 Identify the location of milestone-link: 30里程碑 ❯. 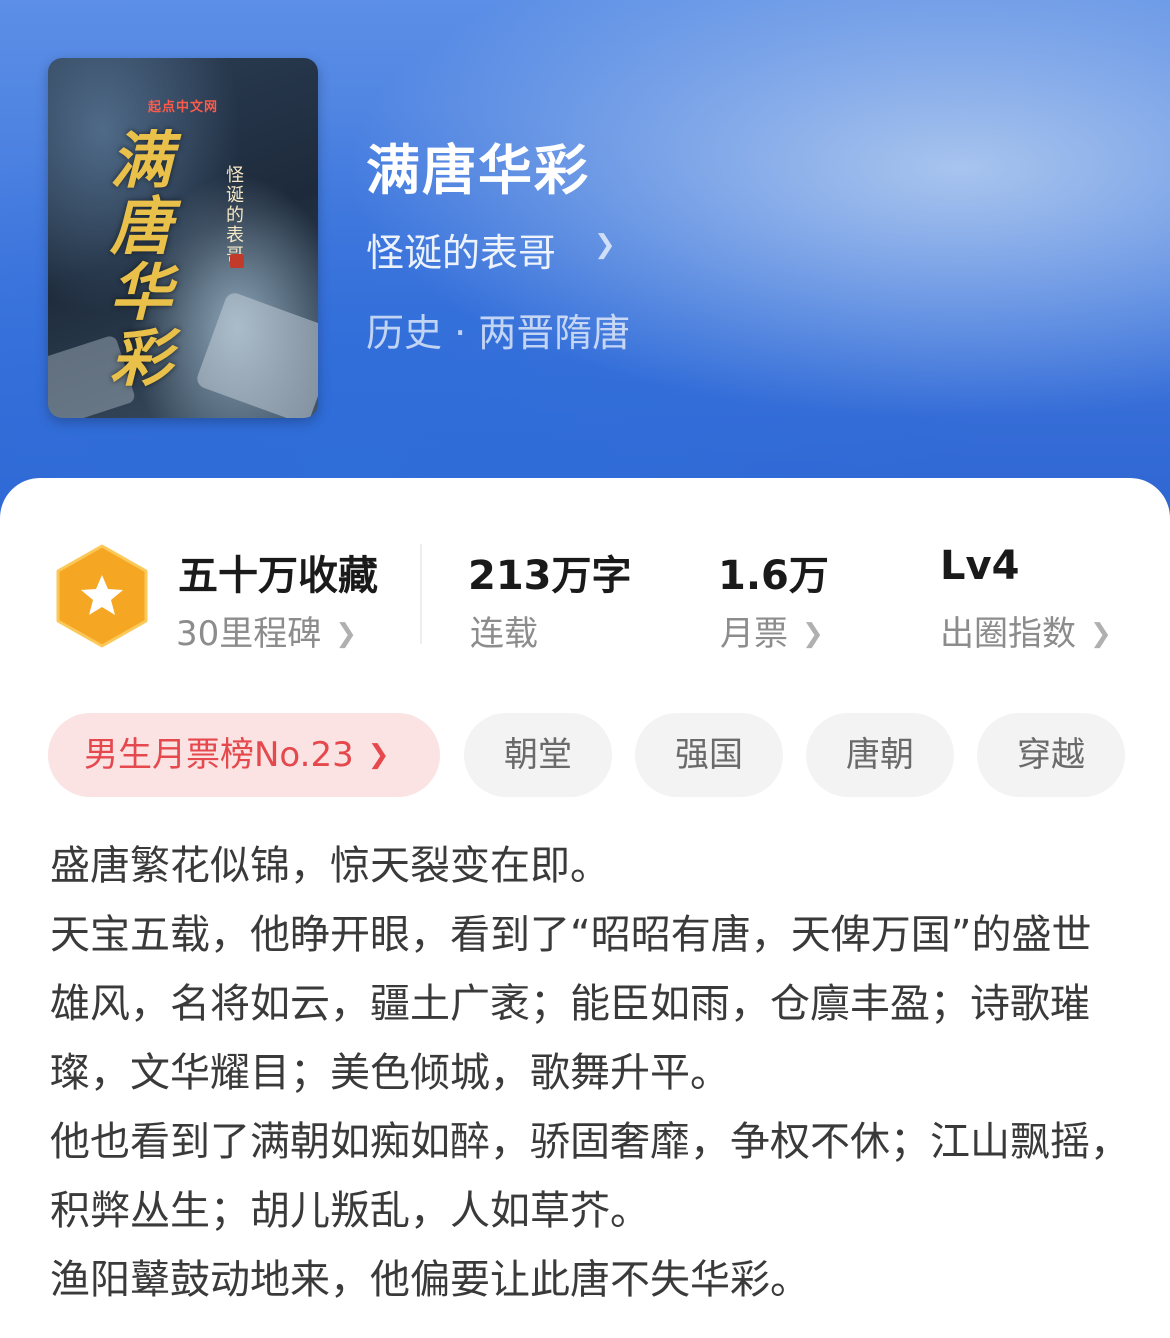
(266, 630).